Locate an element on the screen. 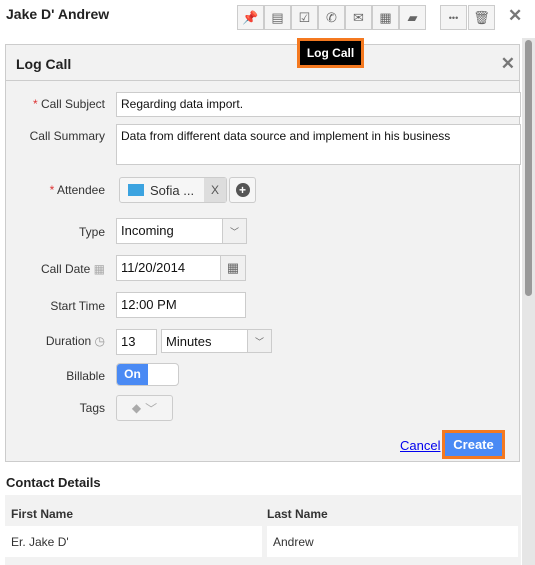 This screenshot has height=565, width=535. call-subject-label: Call Subject is located at coordinates (72, 104).